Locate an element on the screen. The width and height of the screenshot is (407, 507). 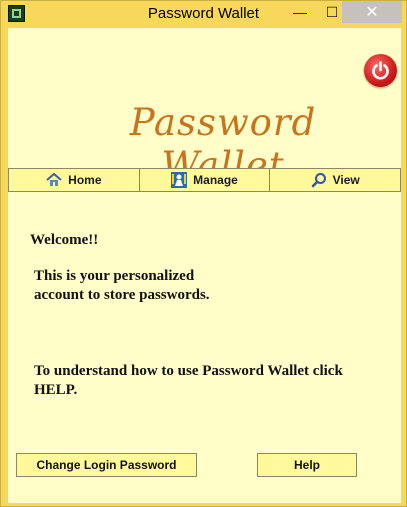
search-icon is located at coordinates (318, 180).